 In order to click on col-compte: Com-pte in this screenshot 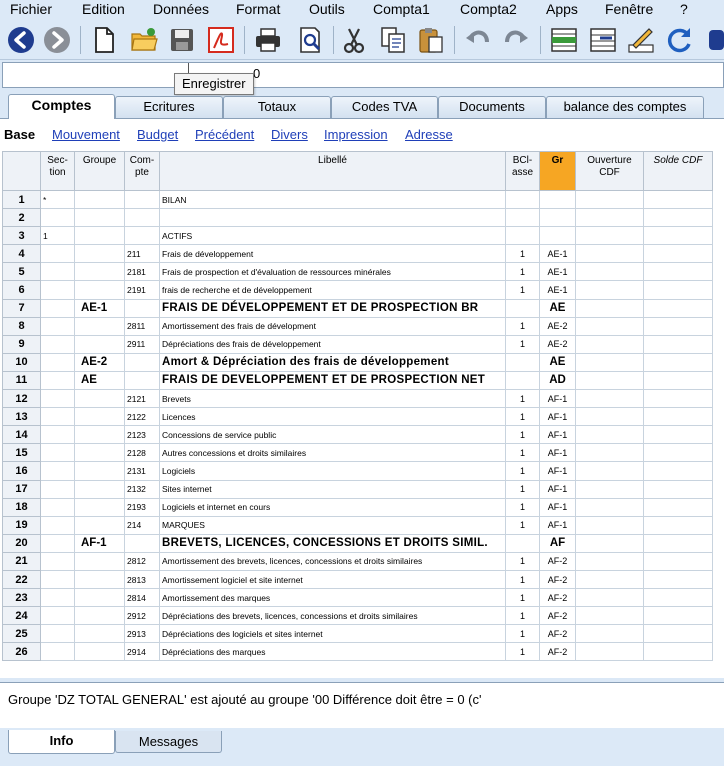, I will do `click(142, 171)`.